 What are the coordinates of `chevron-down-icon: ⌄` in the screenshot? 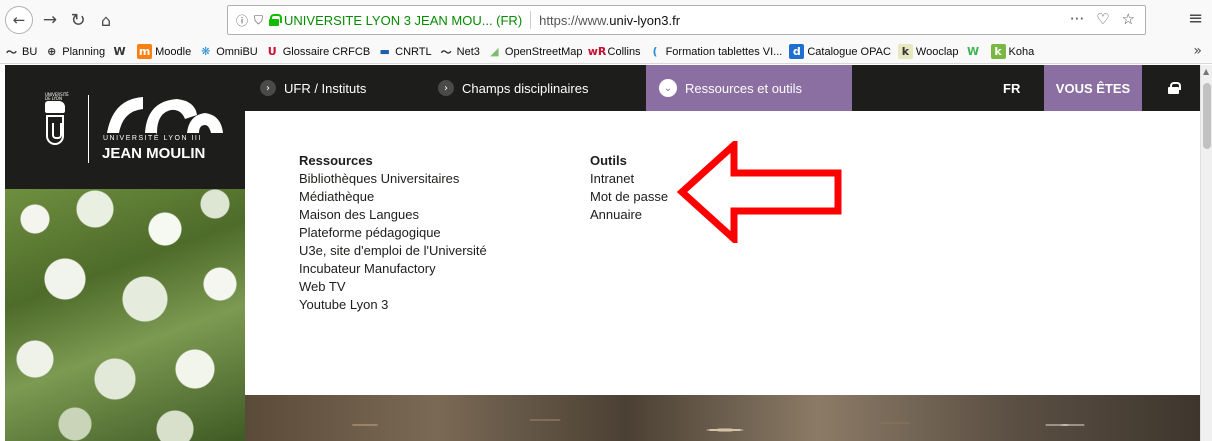 It's located at (668, 88).